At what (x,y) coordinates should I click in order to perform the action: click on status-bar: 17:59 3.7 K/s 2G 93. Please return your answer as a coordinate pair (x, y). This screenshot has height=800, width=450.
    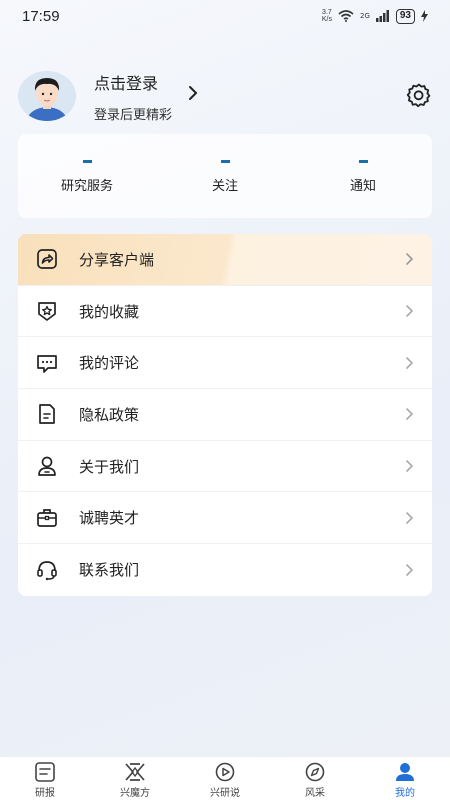
    Looking at the image, I should click on (225, 16).